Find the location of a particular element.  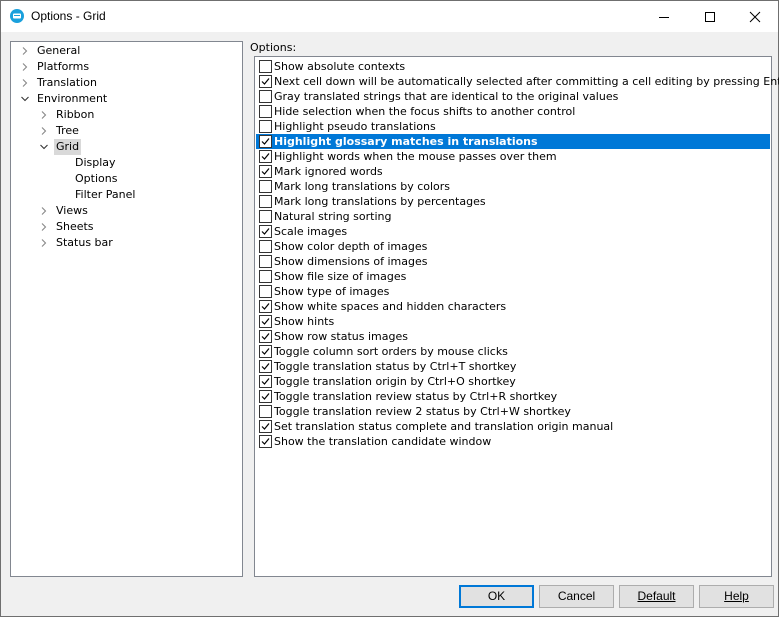

option-row: Show row status images is located at coordinates (513, 336).